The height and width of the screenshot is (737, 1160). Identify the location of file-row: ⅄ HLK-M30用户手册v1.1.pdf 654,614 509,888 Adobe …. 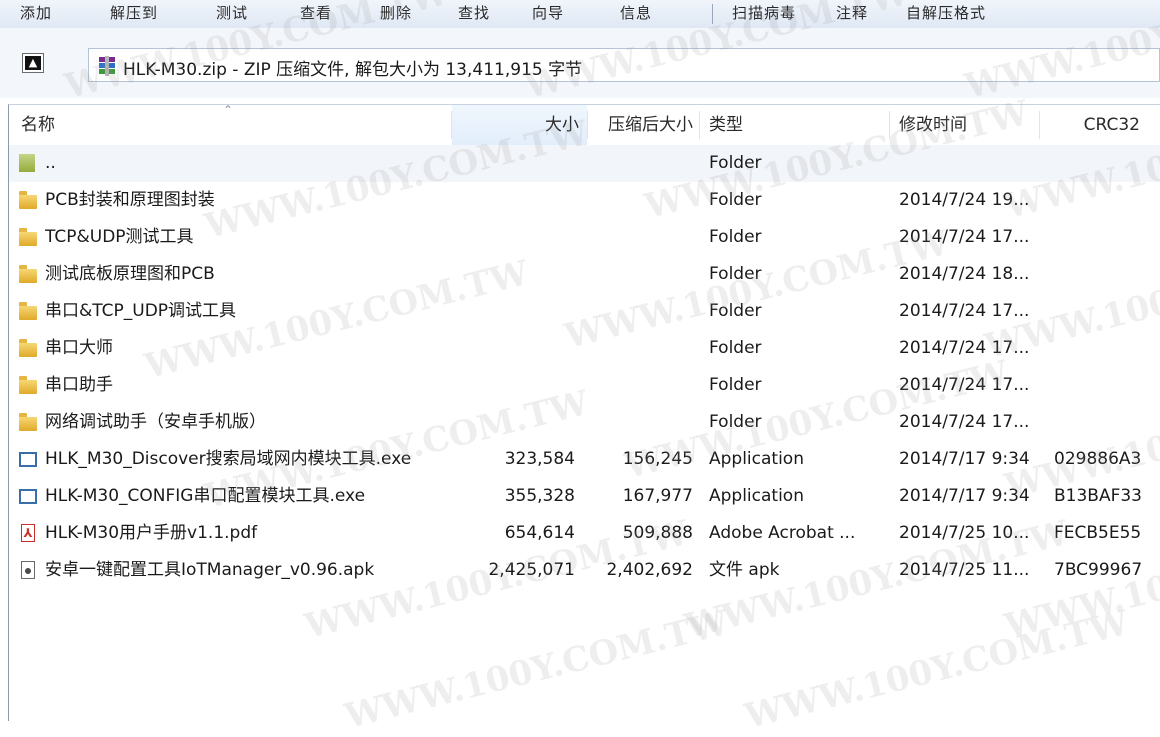
(584, 533).